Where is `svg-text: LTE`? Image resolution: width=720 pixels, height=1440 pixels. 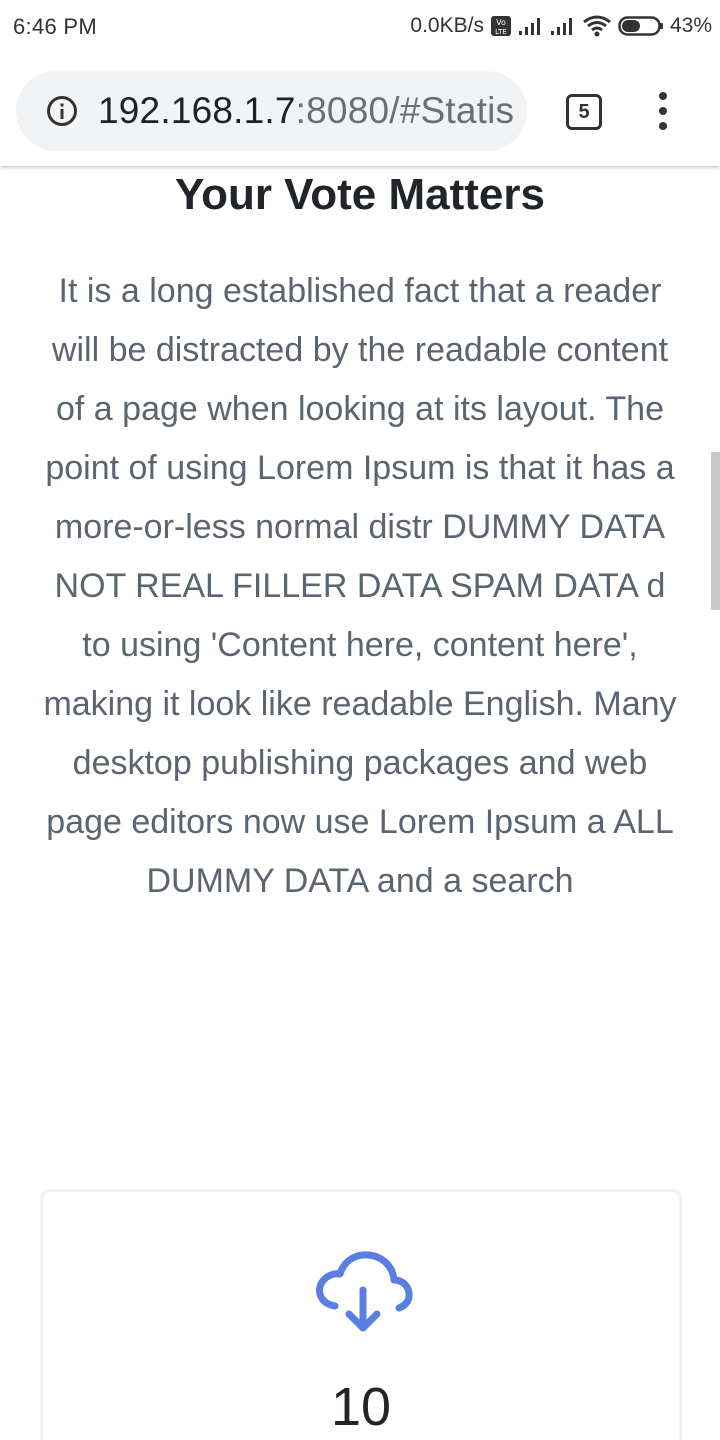 svg-text: LTE is located at coordinates (501, 32).